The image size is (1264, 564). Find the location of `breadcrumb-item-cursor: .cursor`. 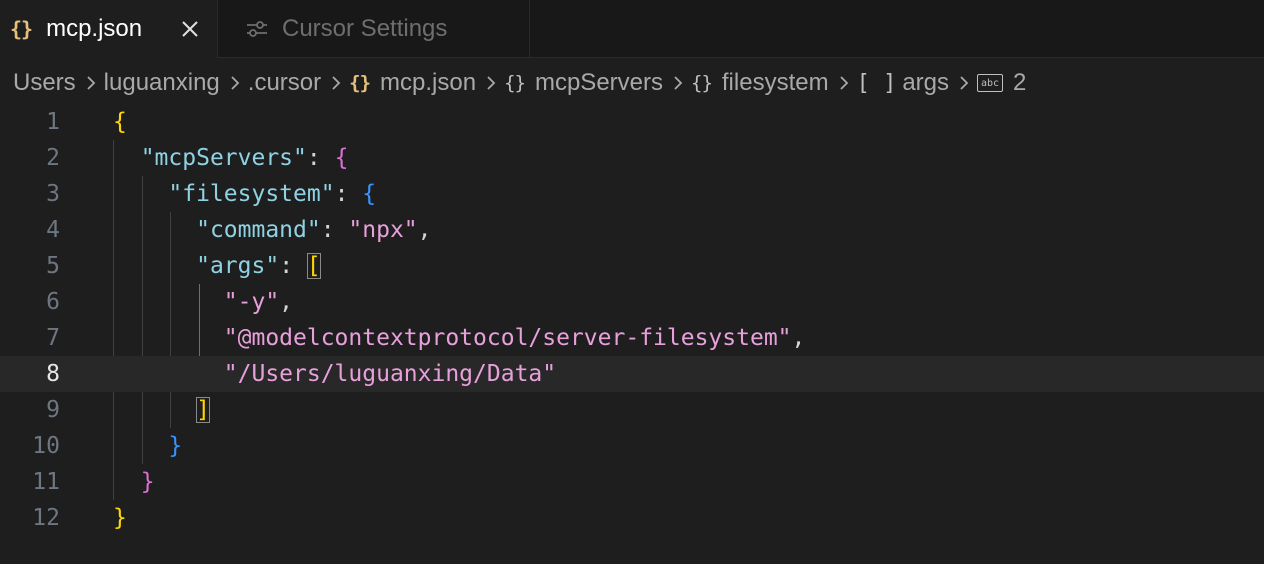

breadcrumb-item-cursor: .cursor is located at coordinates (284, 83).